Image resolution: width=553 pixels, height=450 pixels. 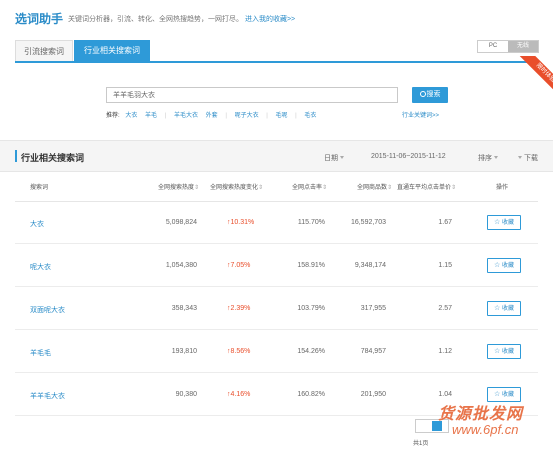 I want to click on header: 选词助手 关键词分析器，引流、转化、全网热搜趋势，一网打尽。 进入我的收藏>>, so click(x=276, y=18).